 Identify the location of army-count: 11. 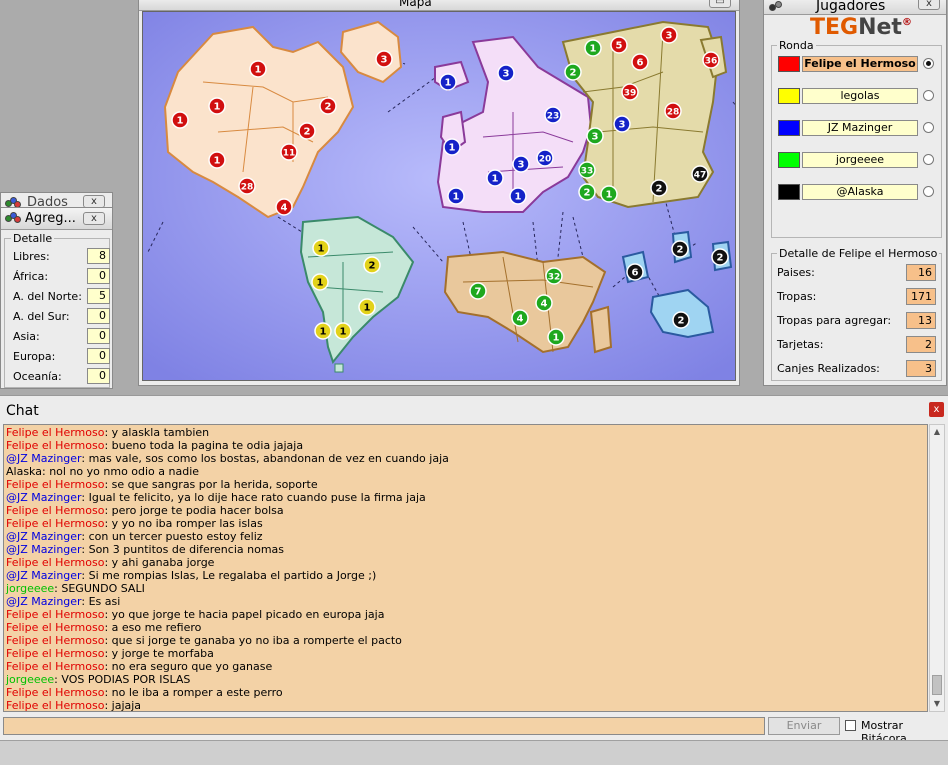
(289, 154).